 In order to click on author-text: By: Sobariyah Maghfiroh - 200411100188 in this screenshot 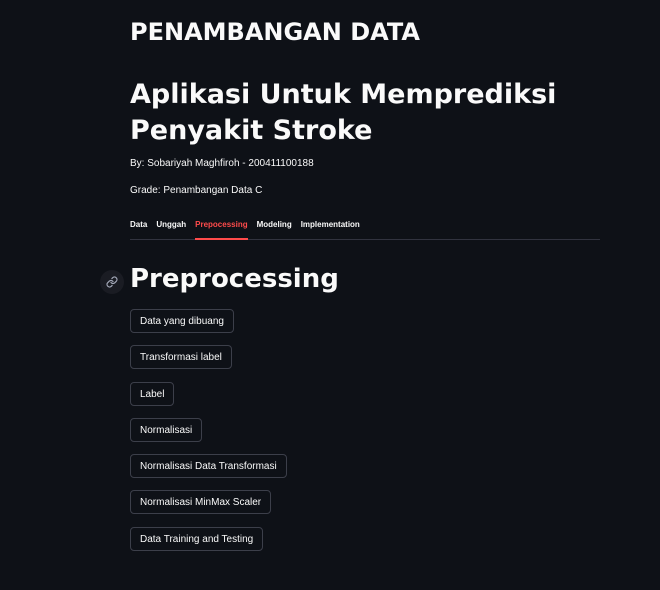, I will do `click(222, 163)`.